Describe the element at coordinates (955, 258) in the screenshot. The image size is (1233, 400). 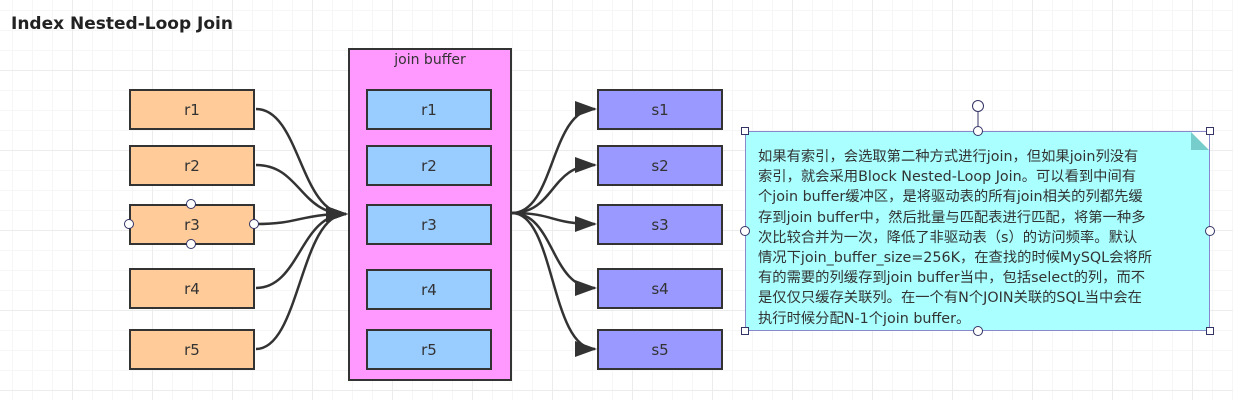
I see `note-line: 情况下join_buffer_size=256K，在查找的时候MySQL会将所` at that location.